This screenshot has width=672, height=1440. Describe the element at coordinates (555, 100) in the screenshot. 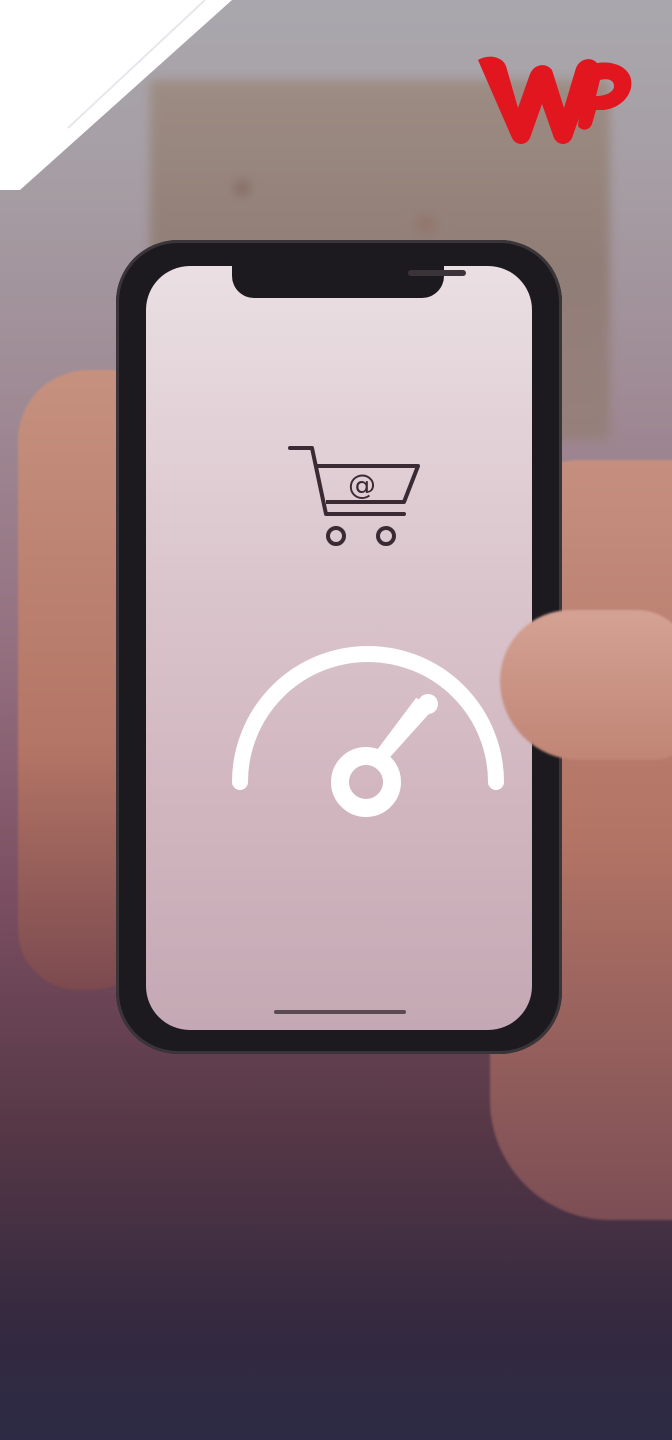

I see `wp-logo: WP` at that location.